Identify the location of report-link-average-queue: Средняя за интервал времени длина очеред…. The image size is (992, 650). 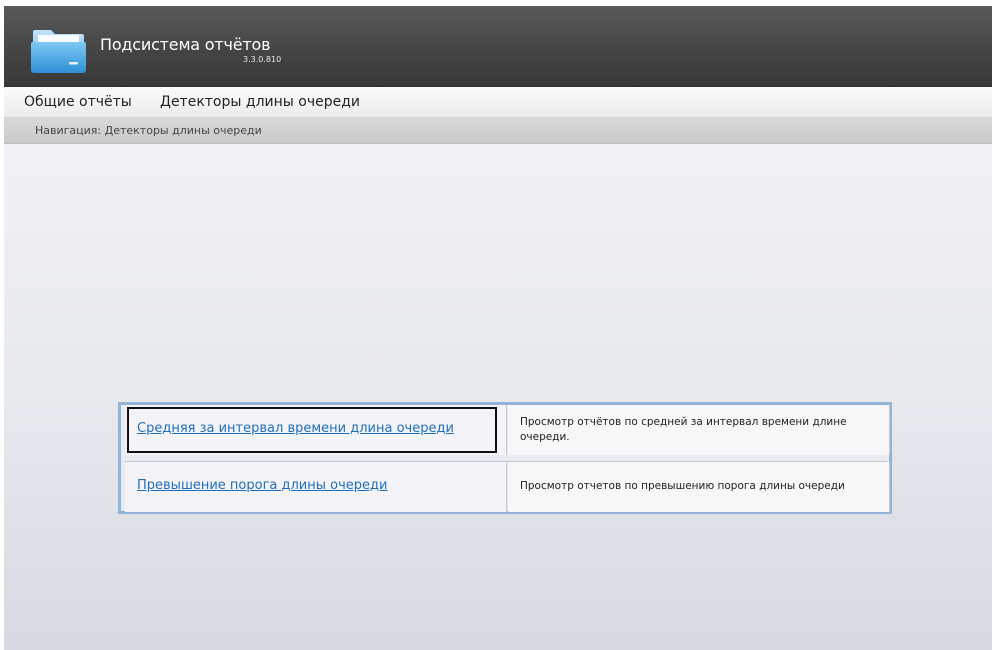
(295, 428).